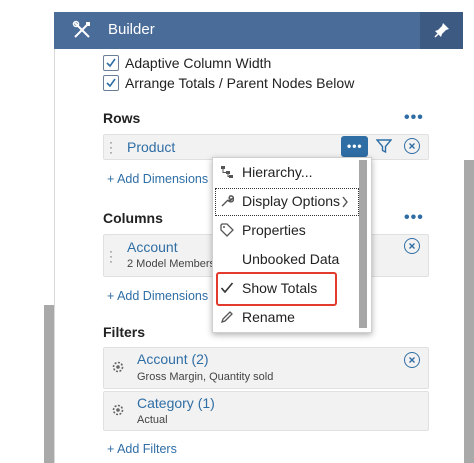 Image resolution: width=474 pixels, height=463 pixels. What do you see at coordinates (291, 259) in the screenshot?
I see `menu-item-unbooked-data-label: Unbooked Data` at bounding box center [291, 259].